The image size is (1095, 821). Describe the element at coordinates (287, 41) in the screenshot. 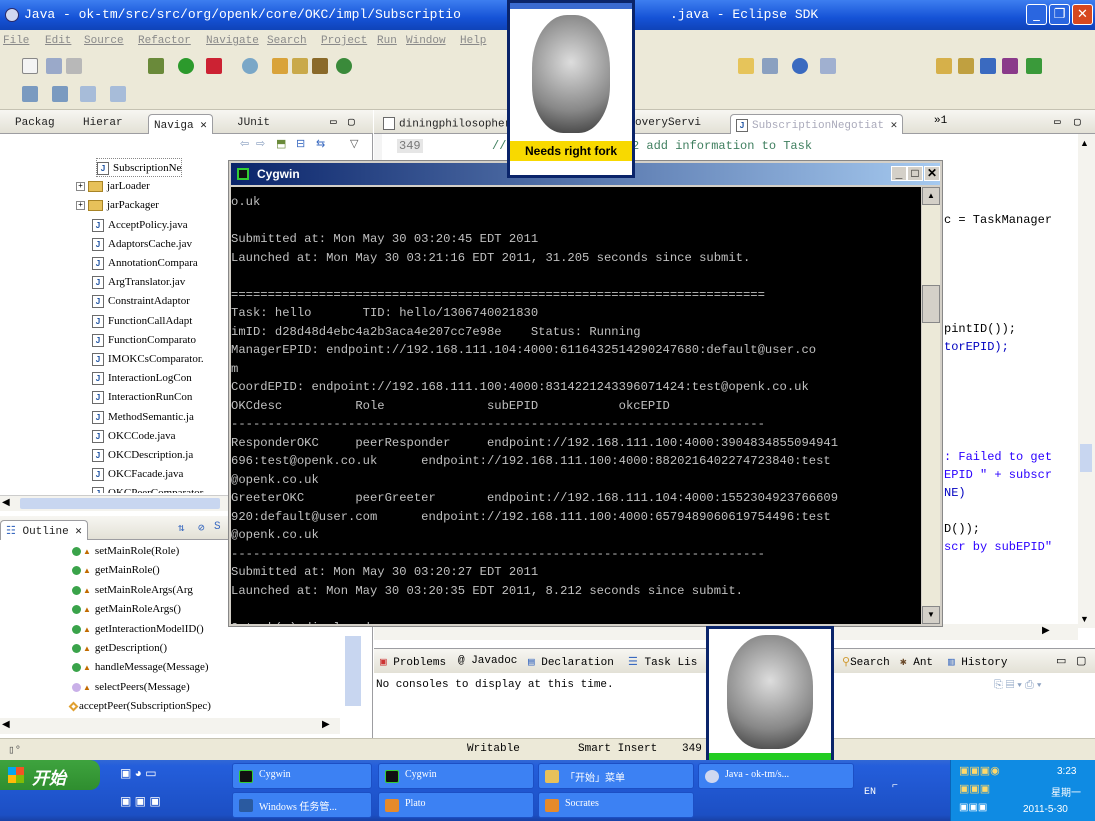

I see `menu-search: Search` at that location.